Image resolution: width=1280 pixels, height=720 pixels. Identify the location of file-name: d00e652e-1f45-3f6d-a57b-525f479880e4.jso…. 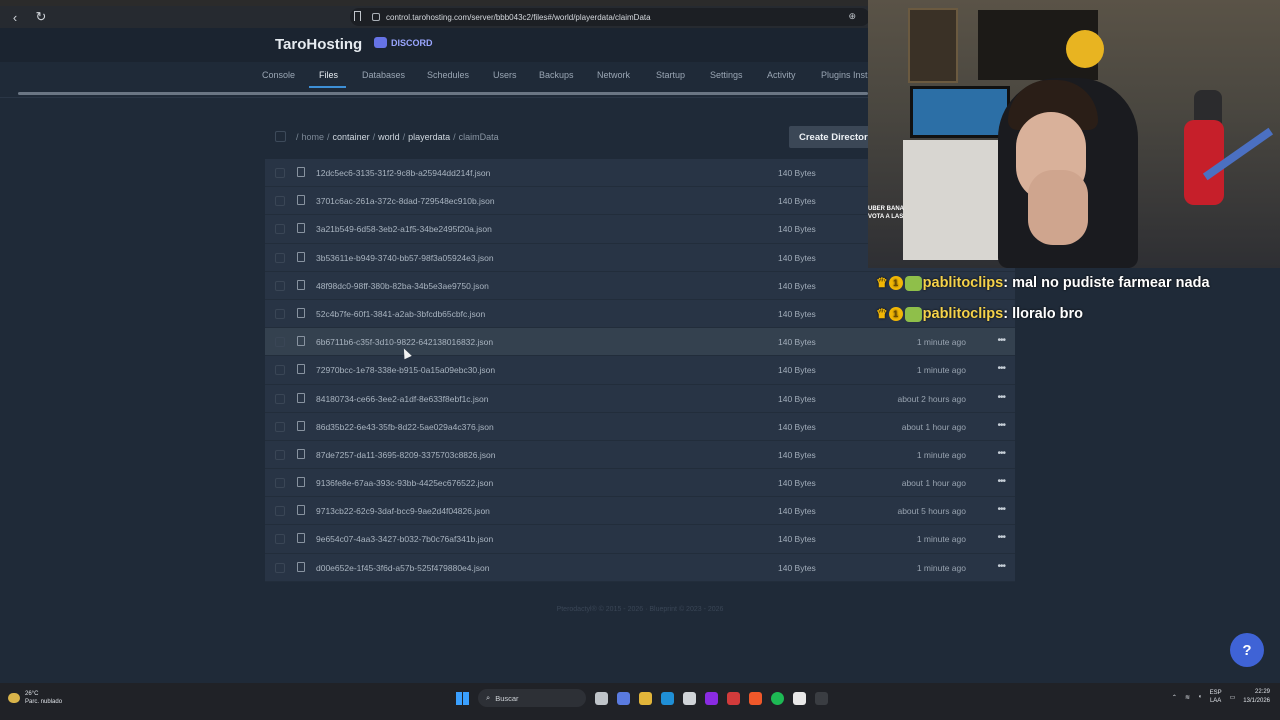
(402, 568).